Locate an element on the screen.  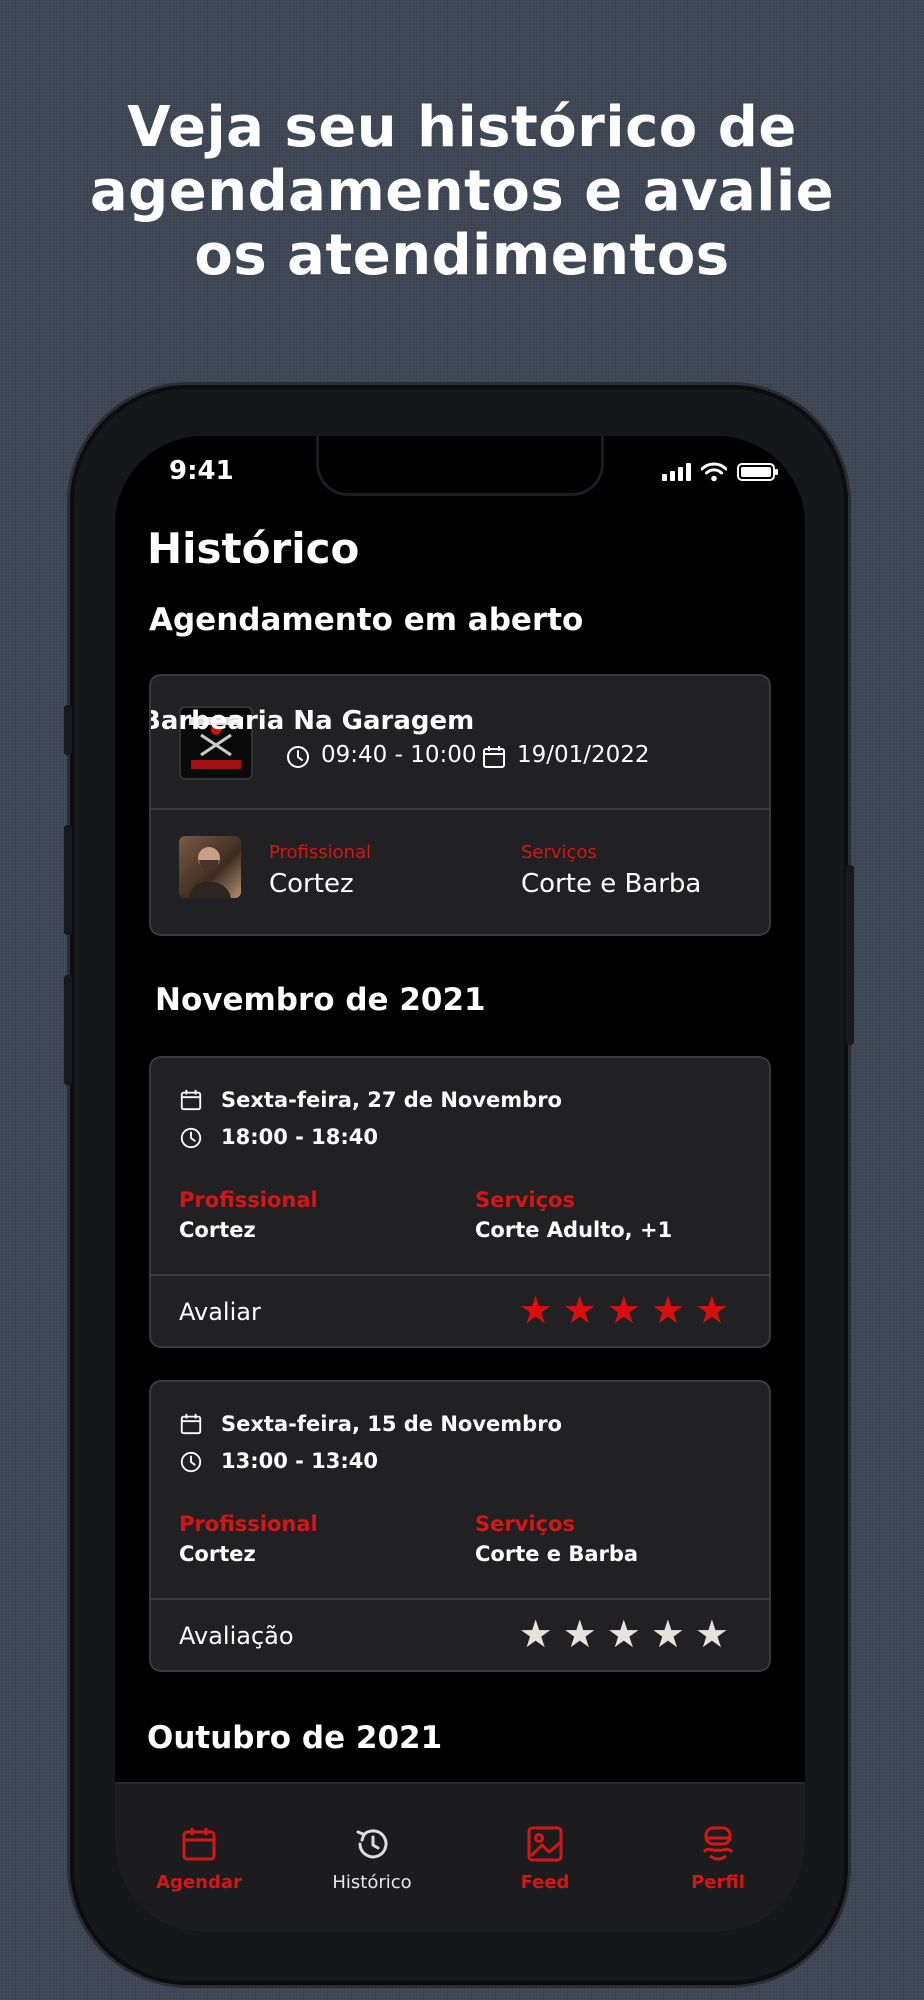
tab-perfil: Perfil is located at coordinates (718, 1858).